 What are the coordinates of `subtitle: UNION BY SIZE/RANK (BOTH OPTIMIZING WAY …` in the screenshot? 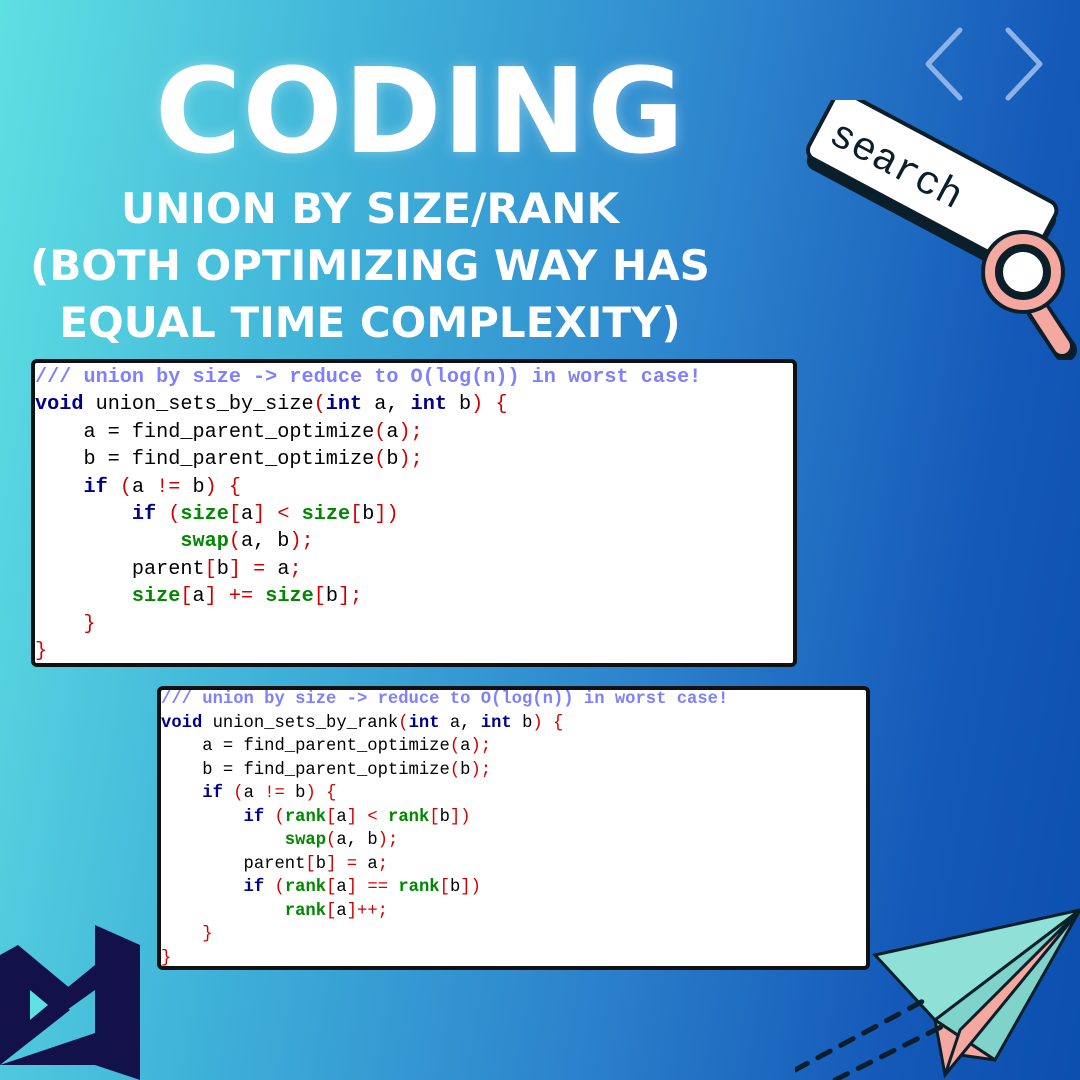 It's located at (370, 265).